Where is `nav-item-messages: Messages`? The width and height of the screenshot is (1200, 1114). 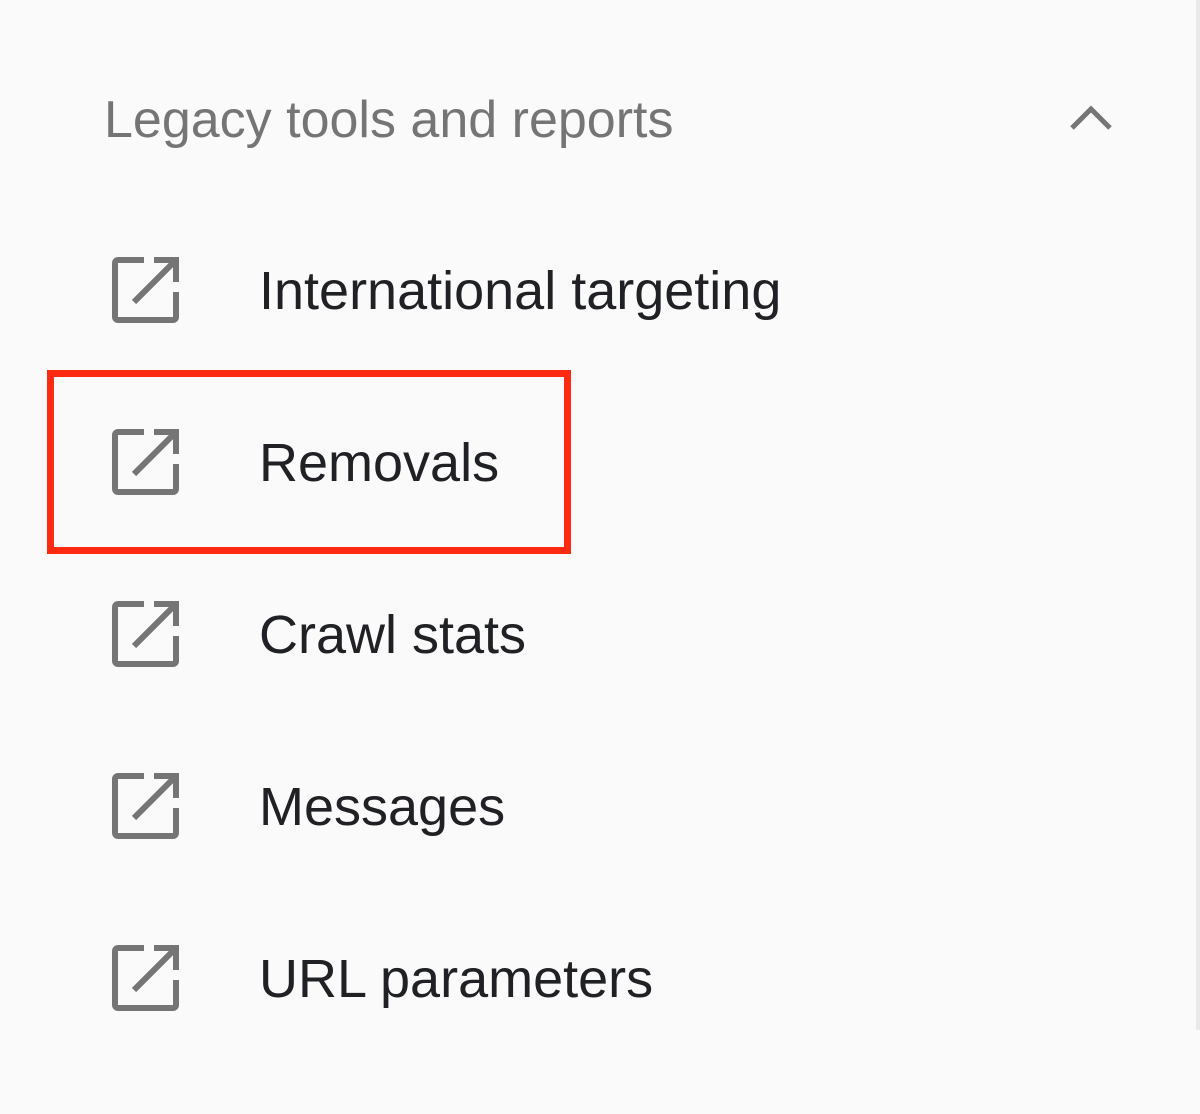
nav-item-messages: Messages is located at coordinates (570, 806).